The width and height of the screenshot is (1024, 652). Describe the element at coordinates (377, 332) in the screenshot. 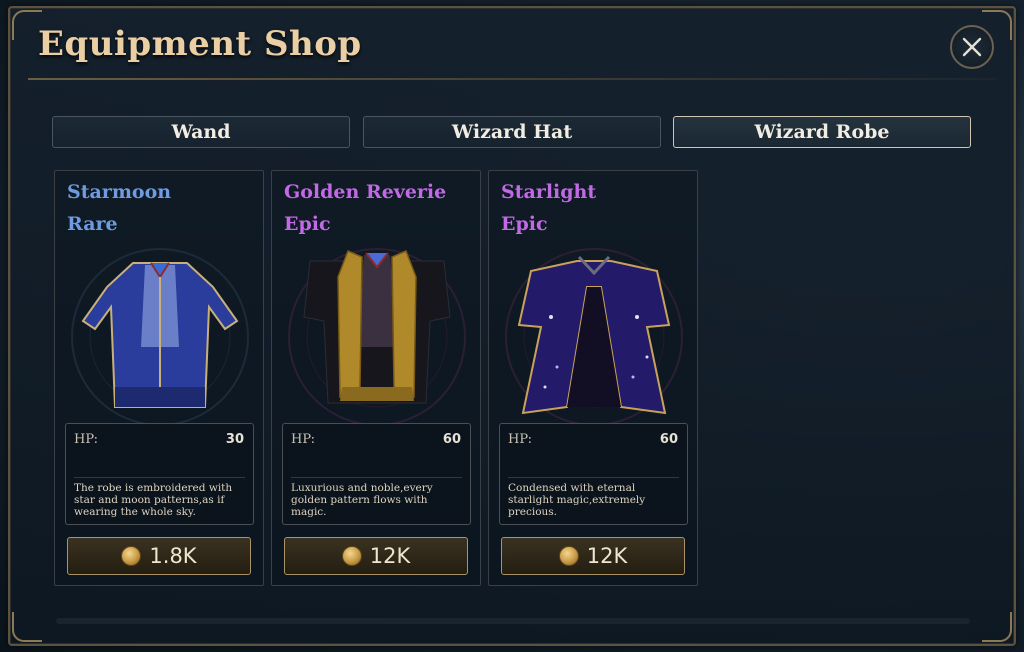

I see `gold-robe-icon` at that location.